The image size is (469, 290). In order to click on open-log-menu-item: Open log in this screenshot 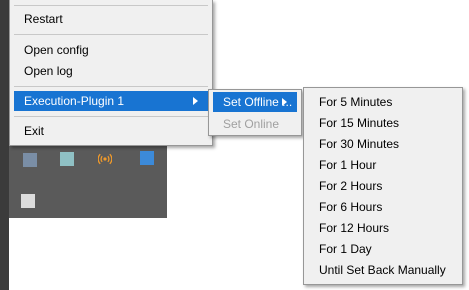, I will do `click(111, 71)`.